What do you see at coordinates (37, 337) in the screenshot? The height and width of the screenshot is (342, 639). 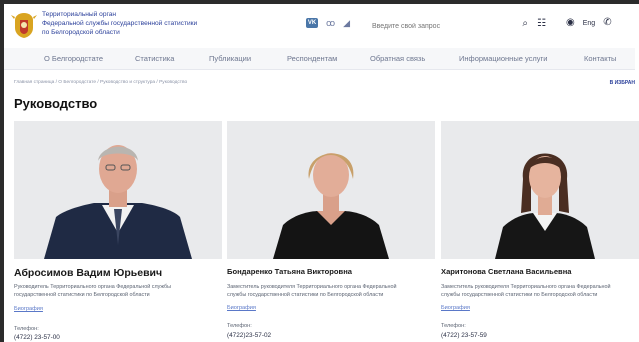 I see `phone-number: (4722) 23-57-00` at bounding box center [37, 337].